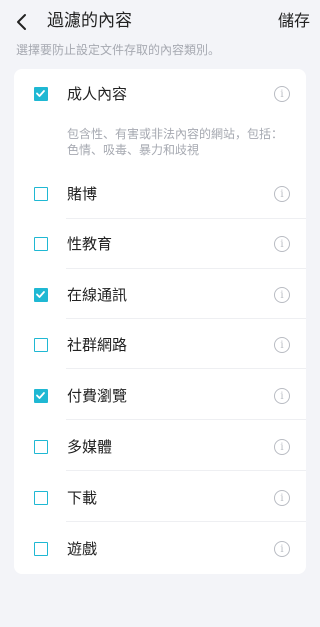 This screenshot has width=320, height=627. I want to click on category-row-pay-to-browse: 付費瀏覽 i, so click(160, 395).